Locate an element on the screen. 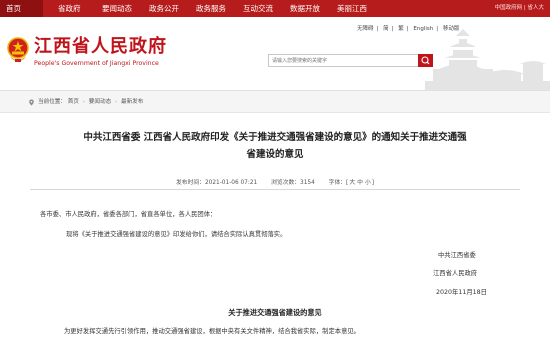 The width and height of the screenshot is (550, 342). nav-interaction: 互动交流 is located at coordinates (258, 8).